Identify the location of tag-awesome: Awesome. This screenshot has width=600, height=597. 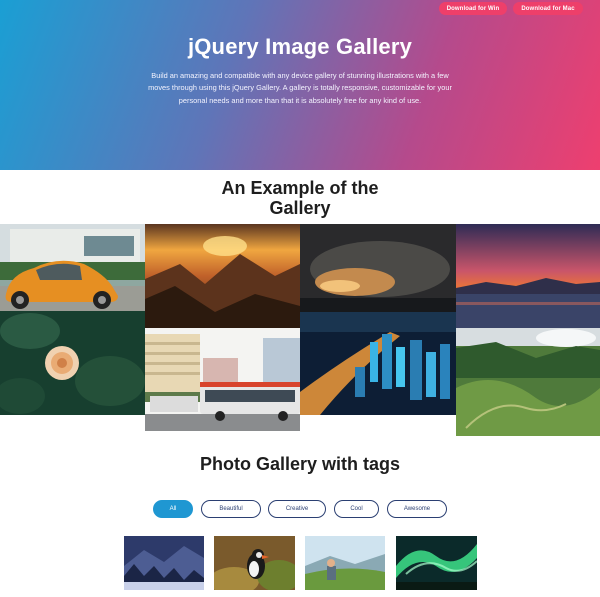
(417, 509).